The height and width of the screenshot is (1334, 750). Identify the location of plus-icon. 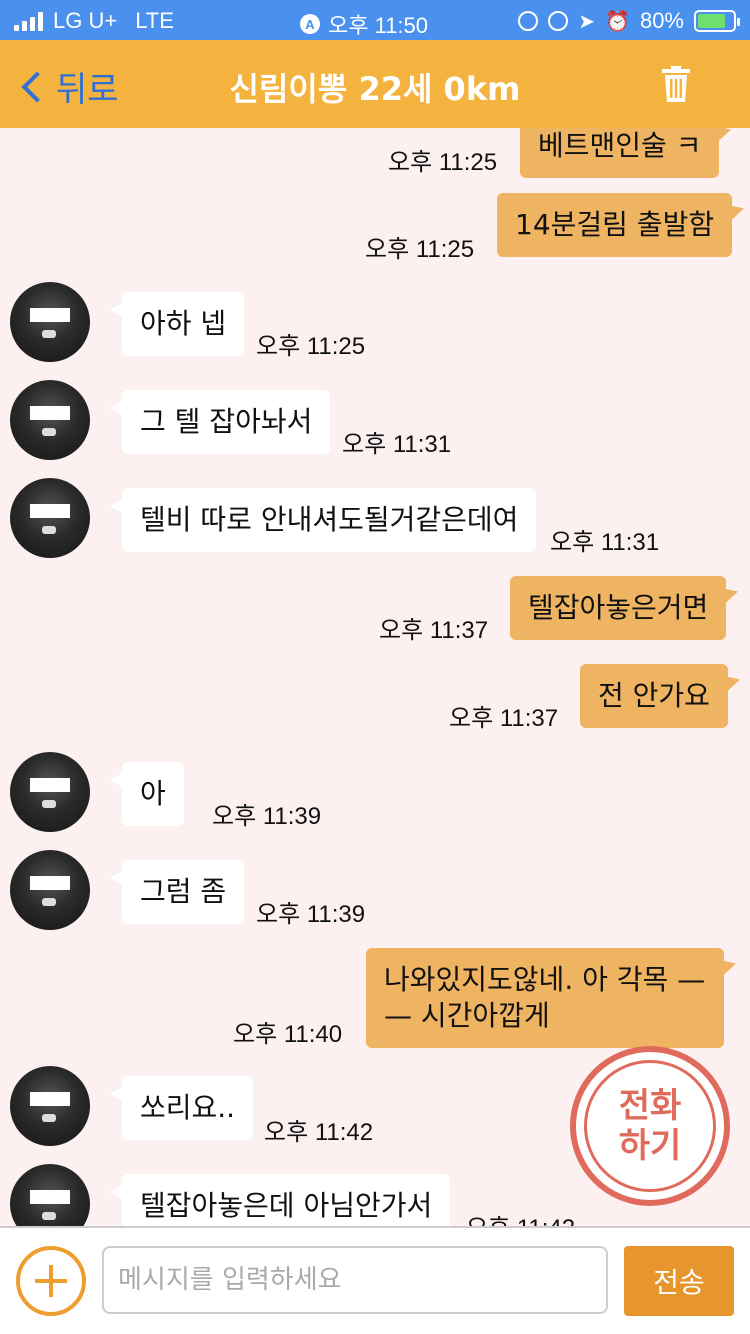
(51, 1281).